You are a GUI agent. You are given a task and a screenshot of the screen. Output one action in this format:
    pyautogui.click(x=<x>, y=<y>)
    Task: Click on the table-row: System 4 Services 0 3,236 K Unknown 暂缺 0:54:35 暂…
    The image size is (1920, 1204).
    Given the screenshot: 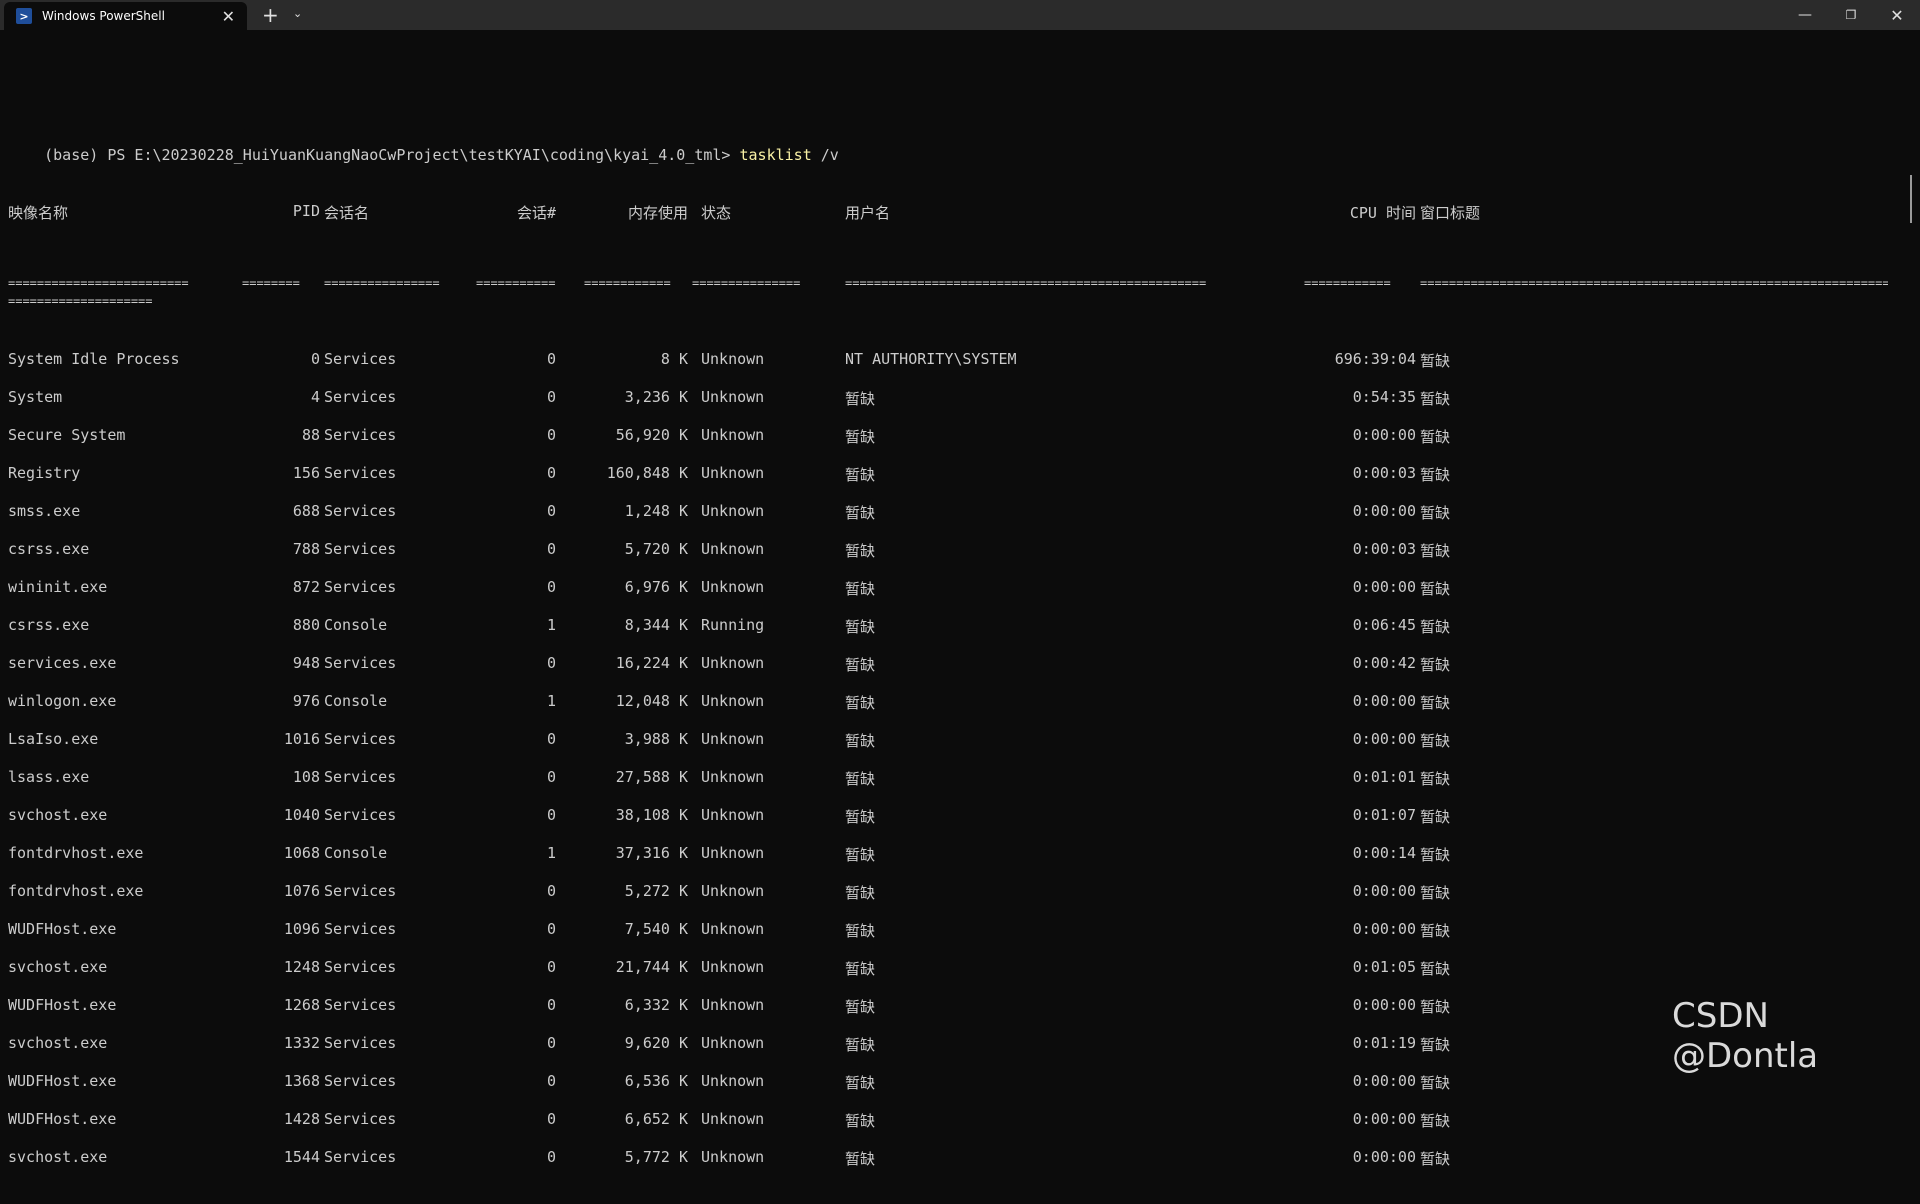 What is the action you would take?
    pyautogui.click(x=948, y=407)
    